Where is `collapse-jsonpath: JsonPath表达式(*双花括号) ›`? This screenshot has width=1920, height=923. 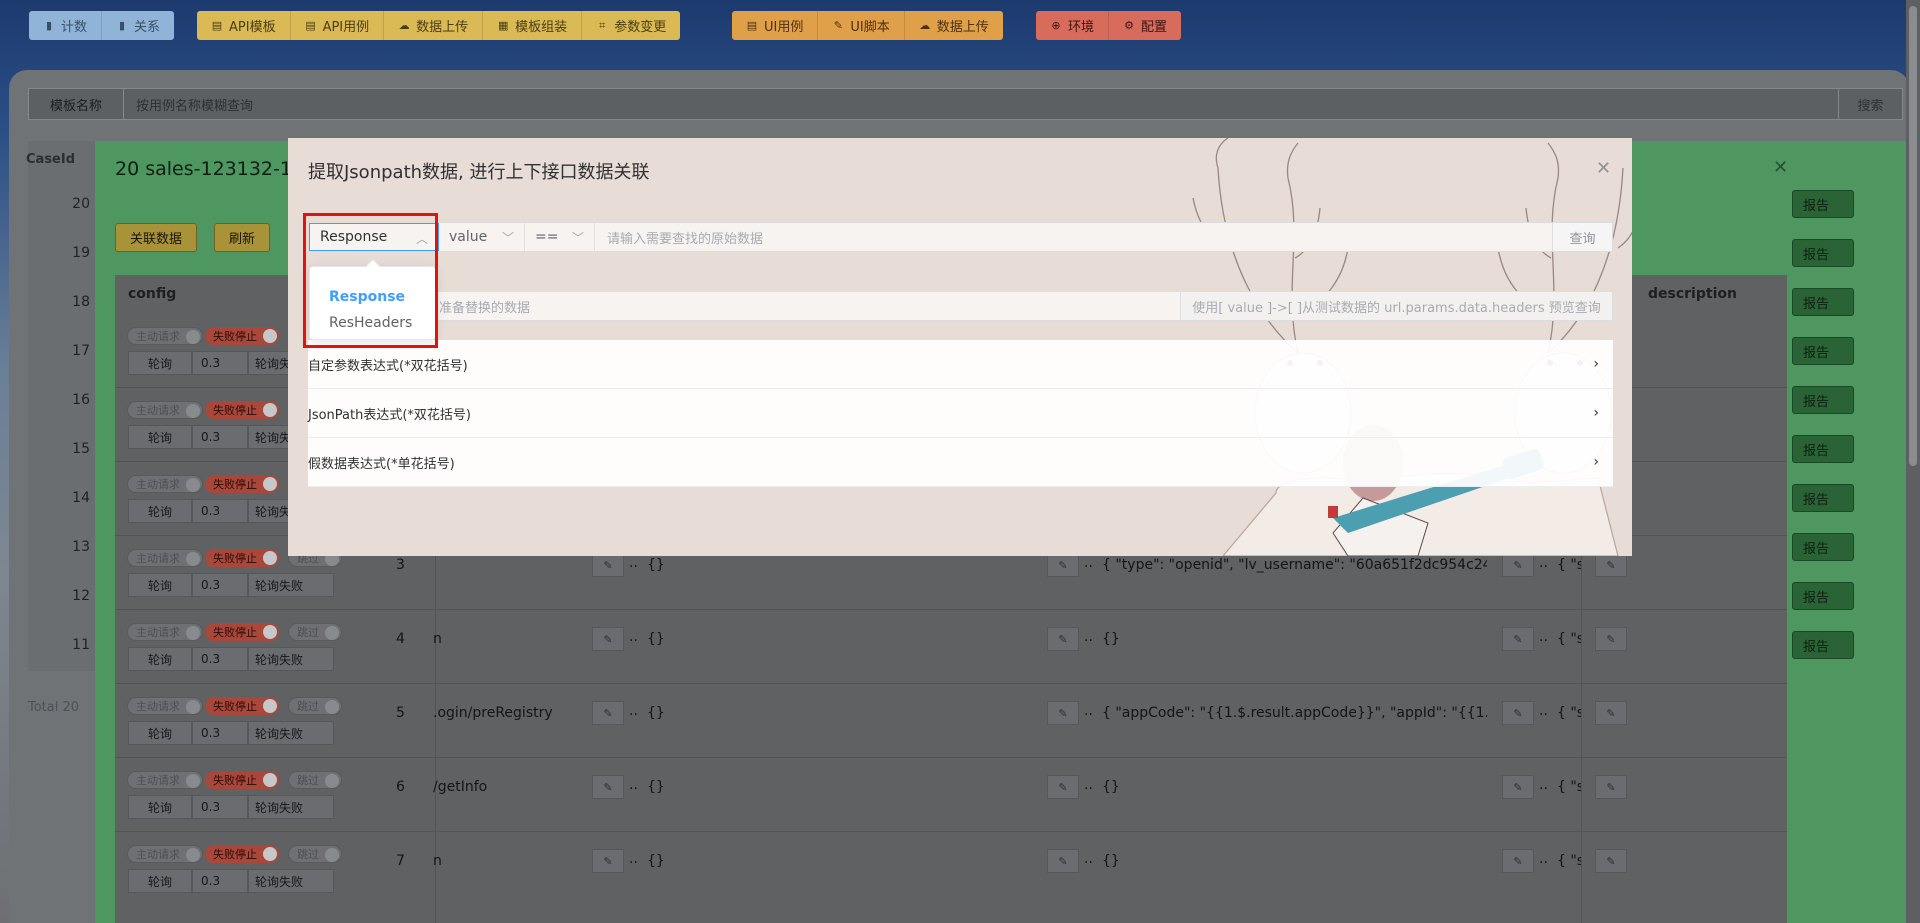 collapse-jsonpath: JsonPath表达式(*双花括号) › is located at coordinates (960, 413).